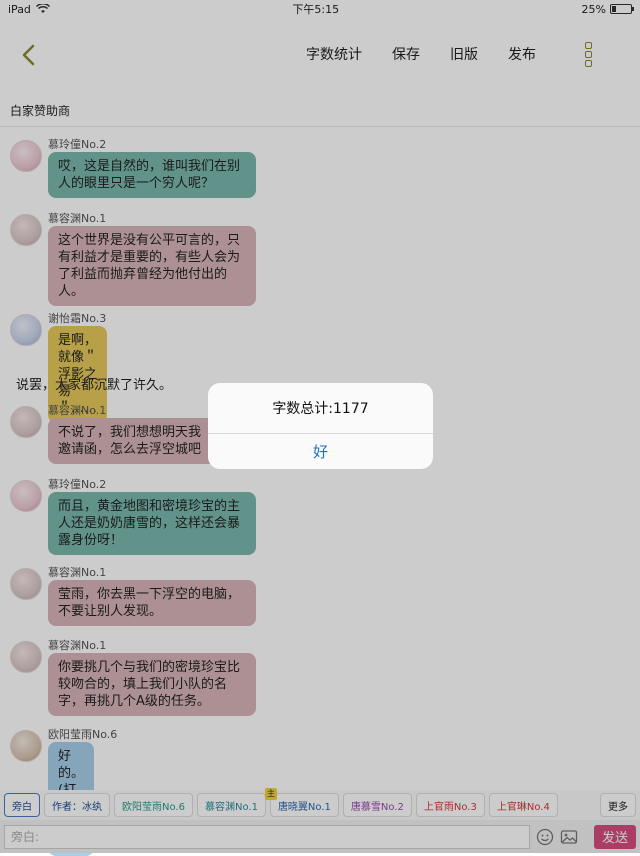  Describe the element at coordinates (320, 409) in the screenshot. I see `alert-message: 字数总计:1177` at that location.